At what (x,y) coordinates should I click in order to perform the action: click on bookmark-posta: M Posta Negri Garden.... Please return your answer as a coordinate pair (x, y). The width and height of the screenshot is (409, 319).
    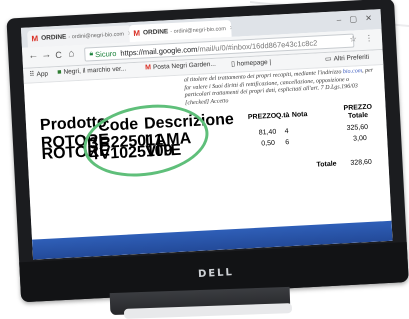
    Looking at the image, I should click on (180, 66).